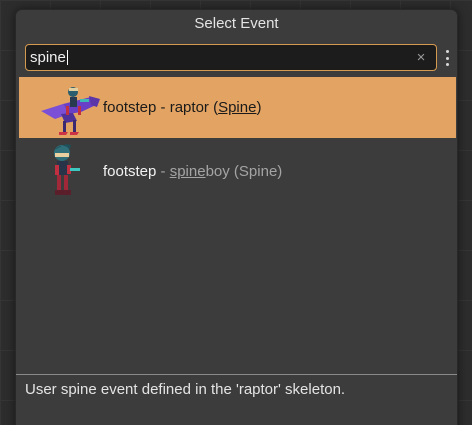  Describe the element at coordinates (67, 169) in the screenshot. I see `spineboy-icon` at that location.